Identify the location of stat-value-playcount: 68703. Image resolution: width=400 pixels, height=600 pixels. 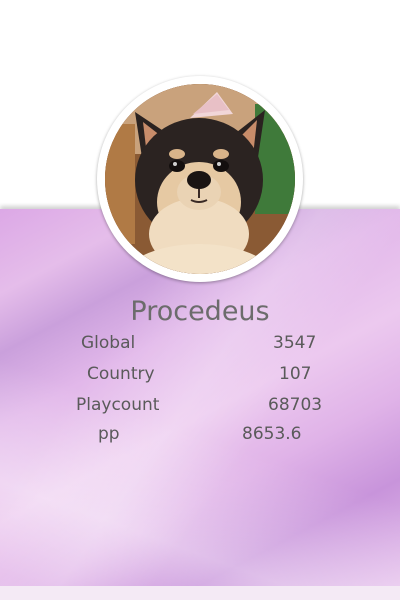
(295, 405).